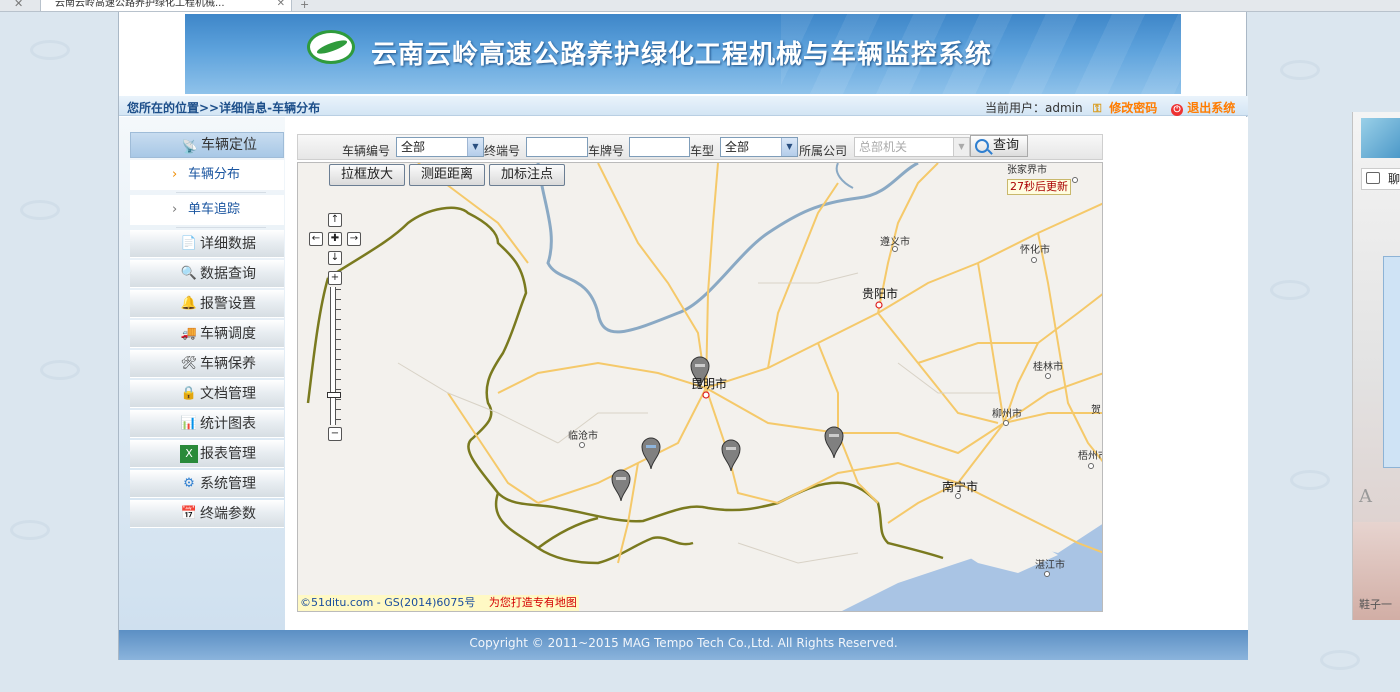 This screenshot has width=1400, height=692. What do you see at coordinates (1006, 145) in the screenshot?
I see `query-button-label: 查询` at bounding box center [1006, 145].